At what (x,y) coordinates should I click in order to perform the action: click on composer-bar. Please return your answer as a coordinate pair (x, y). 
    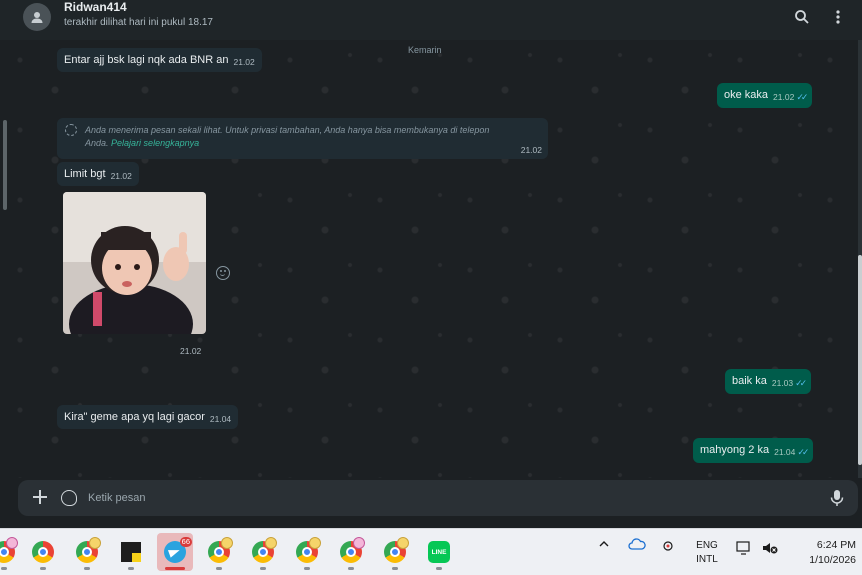
    Looking at the image, I should click on (431, 503).